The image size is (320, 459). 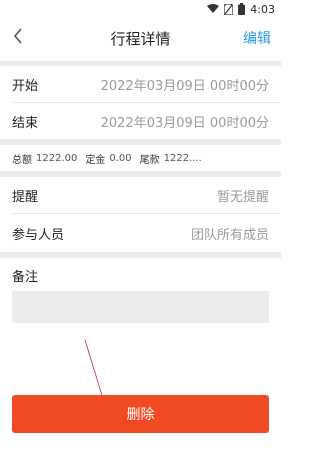 What do you see at coordinates (25, 277) in the screenshot?
I see `notes-label: 备注` at bounding box center [25, 277].